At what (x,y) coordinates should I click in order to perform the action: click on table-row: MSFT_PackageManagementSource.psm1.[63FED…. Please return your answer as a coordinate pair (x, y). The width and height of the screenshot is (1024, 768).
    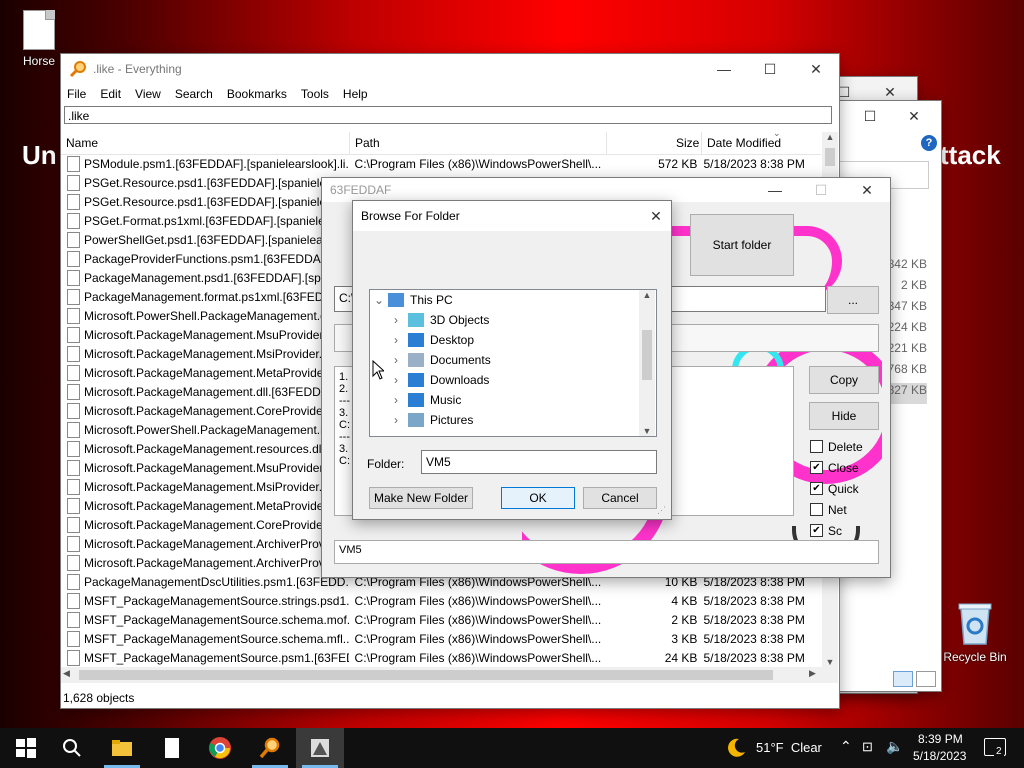
    Looking at the image, I should click on (441, 657).